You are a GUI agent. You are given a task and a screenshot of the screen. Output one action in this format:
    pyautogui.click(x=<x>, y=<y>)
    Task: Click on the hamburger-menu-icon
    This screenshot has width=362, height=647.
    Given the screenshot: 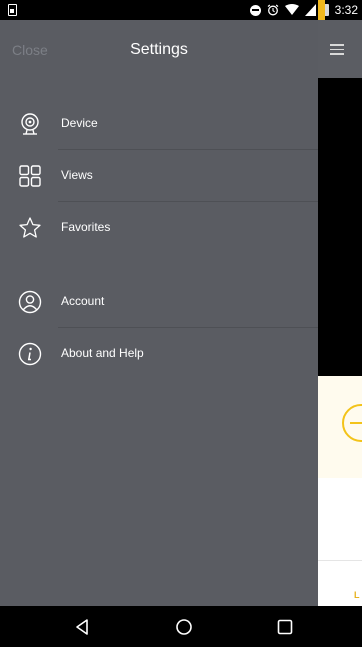 What is the action you would take?
    pyautogui.click(x=337, y=51)
    